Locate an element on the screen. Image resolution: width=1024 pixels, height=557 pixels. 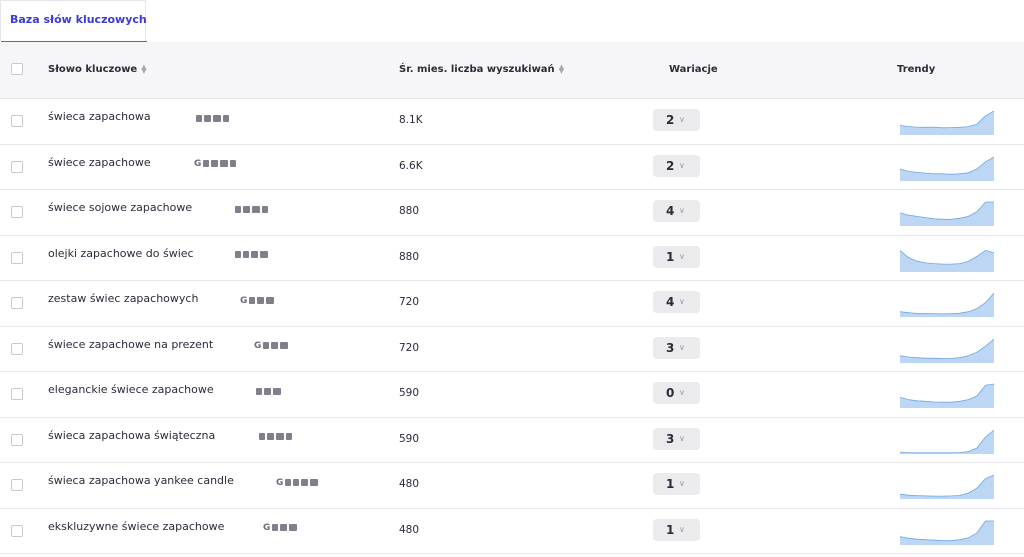
column-header-volume: Śr. mies. liczba wyszukiwań ▲ ▼ is located at coordinates (481, 70).